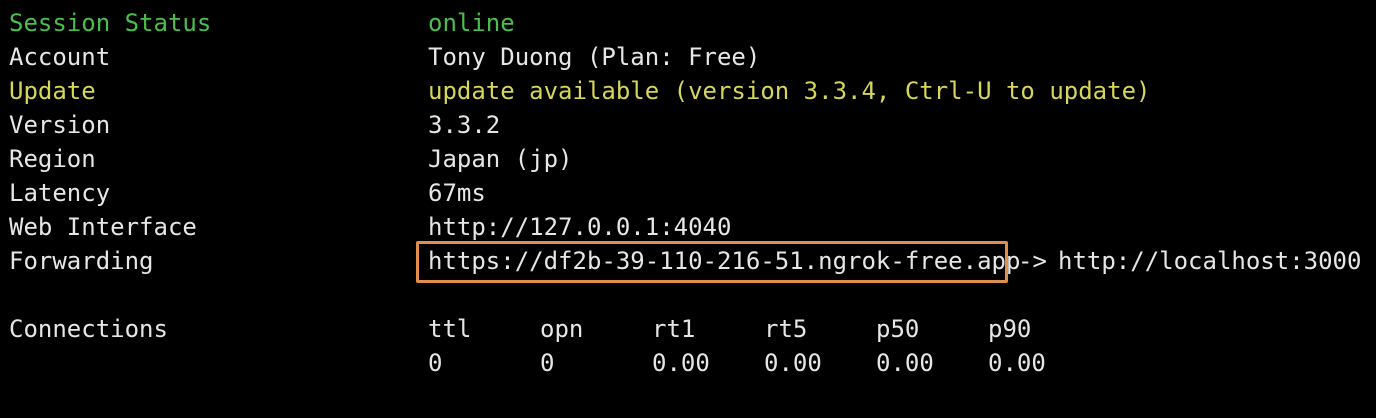 Image resolution: width=1376 pixels, height=418 pixels. Describe the element at coordinates (464, 125) in the screenshot. I see `version-value: 3.3.2` at that location.